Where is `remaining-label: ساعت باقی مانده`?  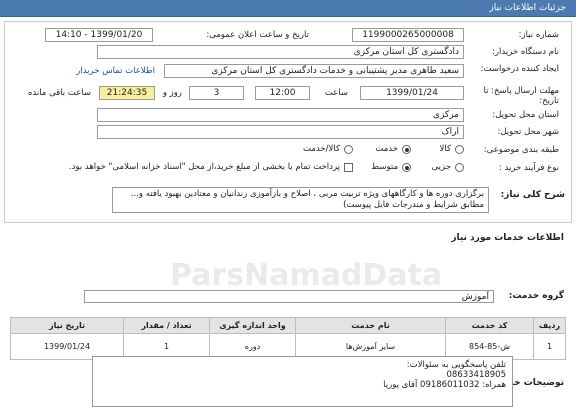
remaining-label: ساعت باقی مانده is located at coordinates (59, 93).